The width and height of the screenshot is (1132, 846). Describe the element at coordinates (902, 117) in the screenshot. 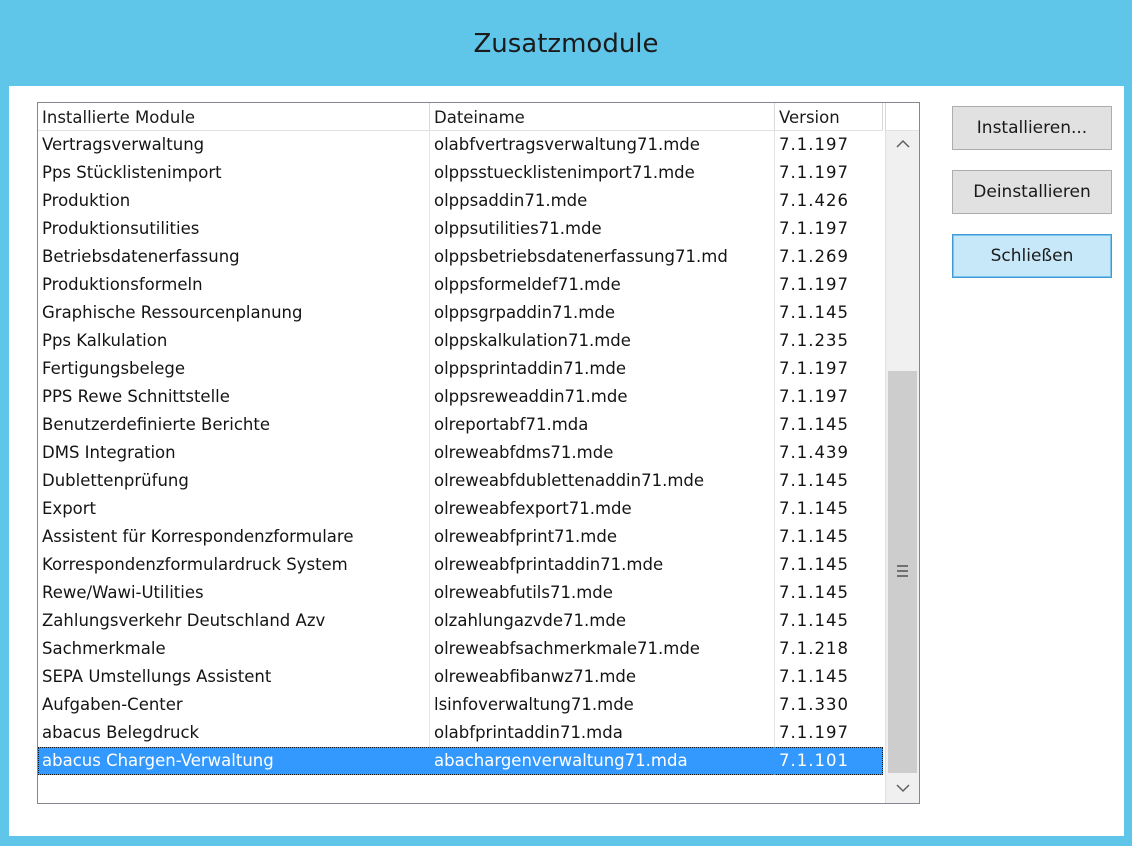

I see `header-corner` at that location.